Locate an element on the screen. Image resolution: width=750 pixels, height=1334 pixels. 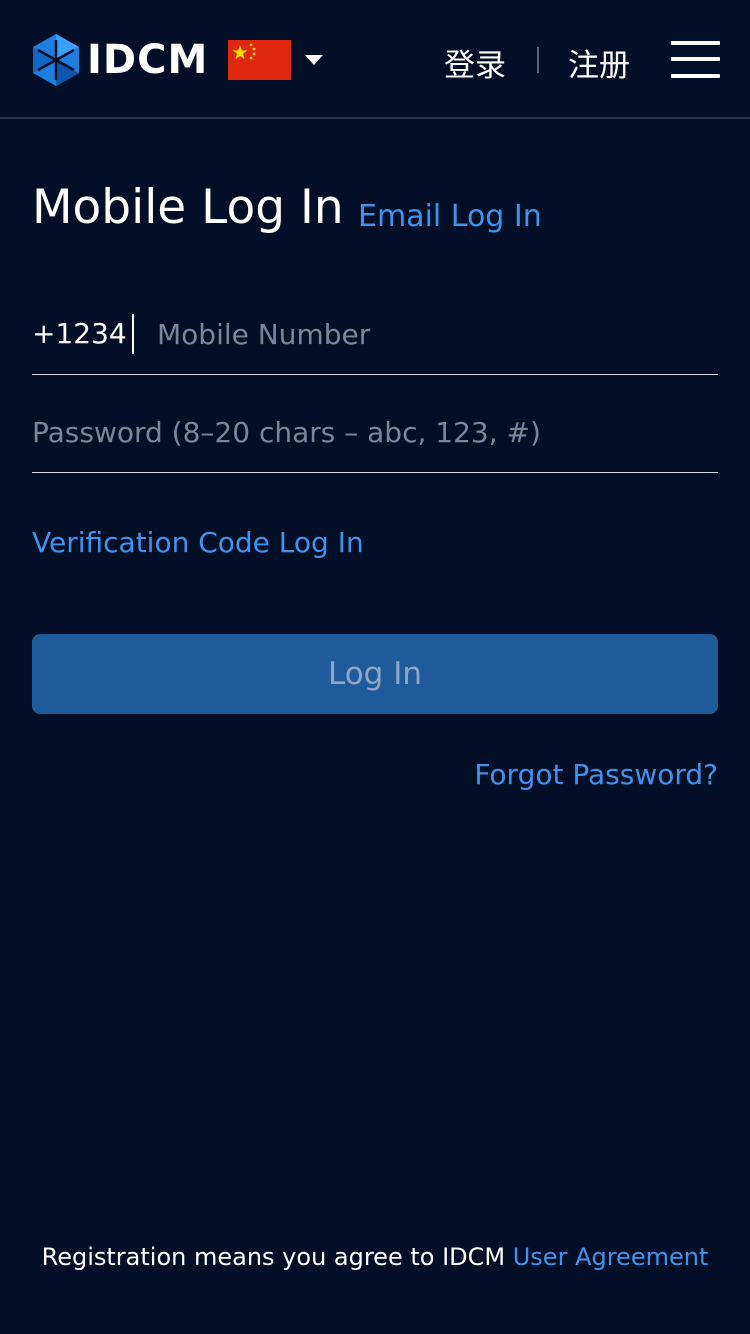
header-register-link: 注册 is located at coordinates (599, 62).